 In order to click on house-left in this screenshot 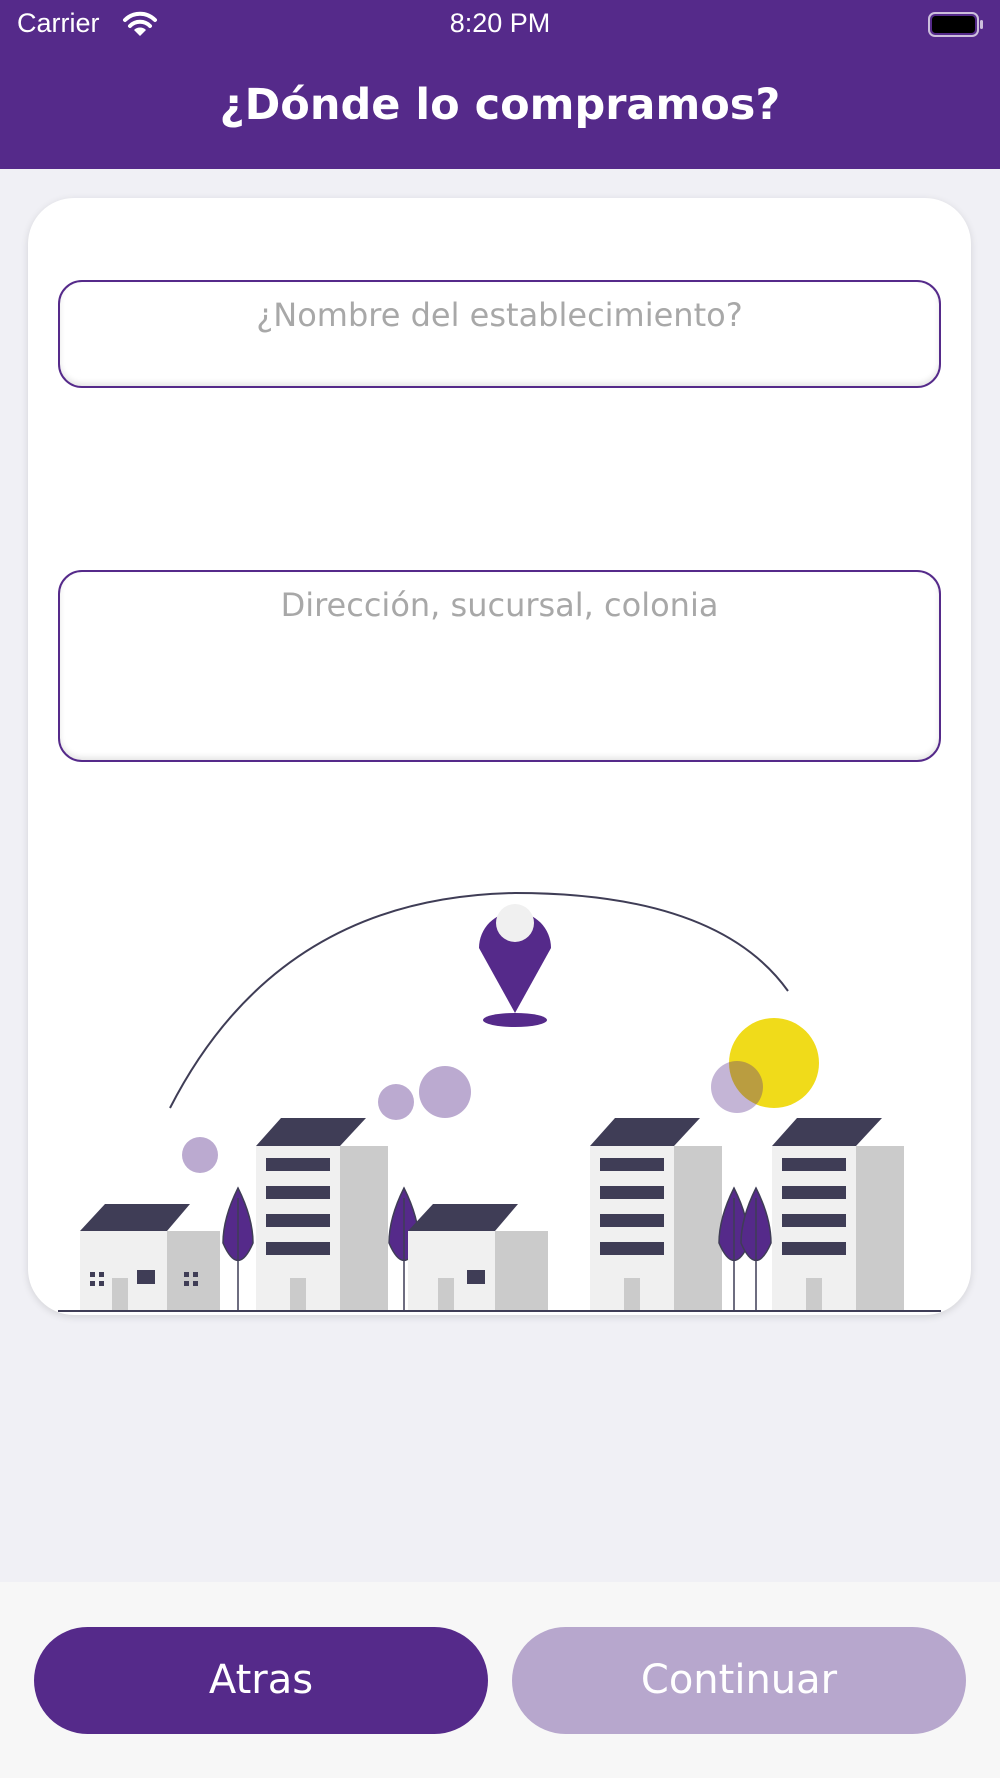, I will do `click(150, 1257)`.